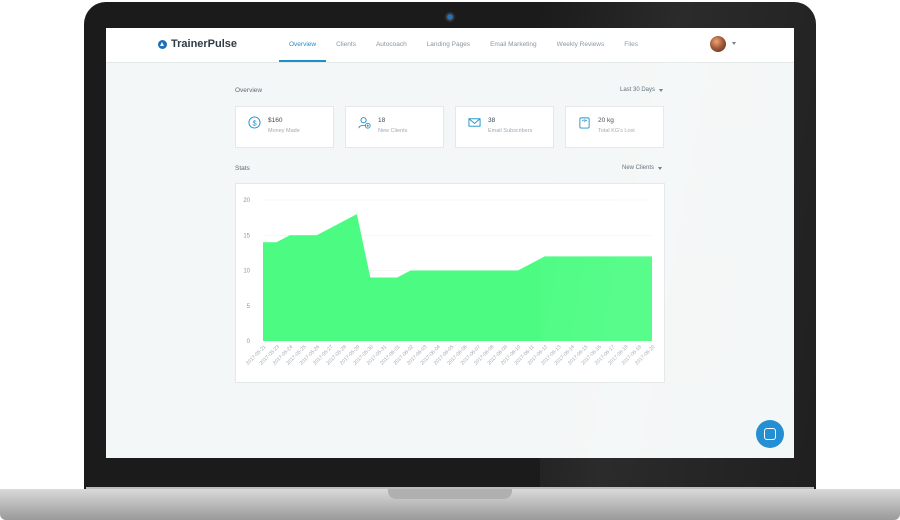 Image resolution: width=900 pixels, height=520 pixels. I want to click on dollar-icon: $, so click(254, 122).